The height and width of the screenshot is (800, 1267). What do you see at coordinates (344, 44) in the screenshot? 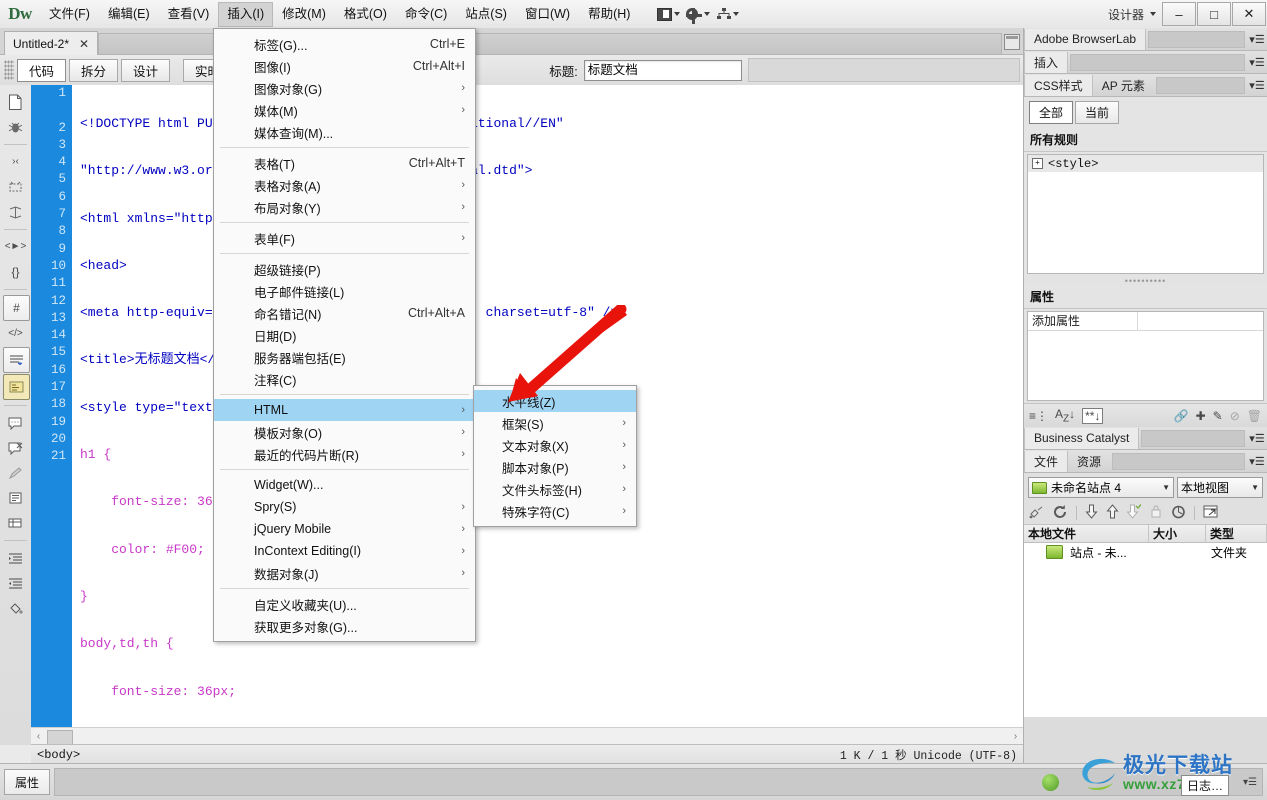
I see `menu-item-tag: 标签(G)... Ctrl+E` at bounding box center [344, 44].